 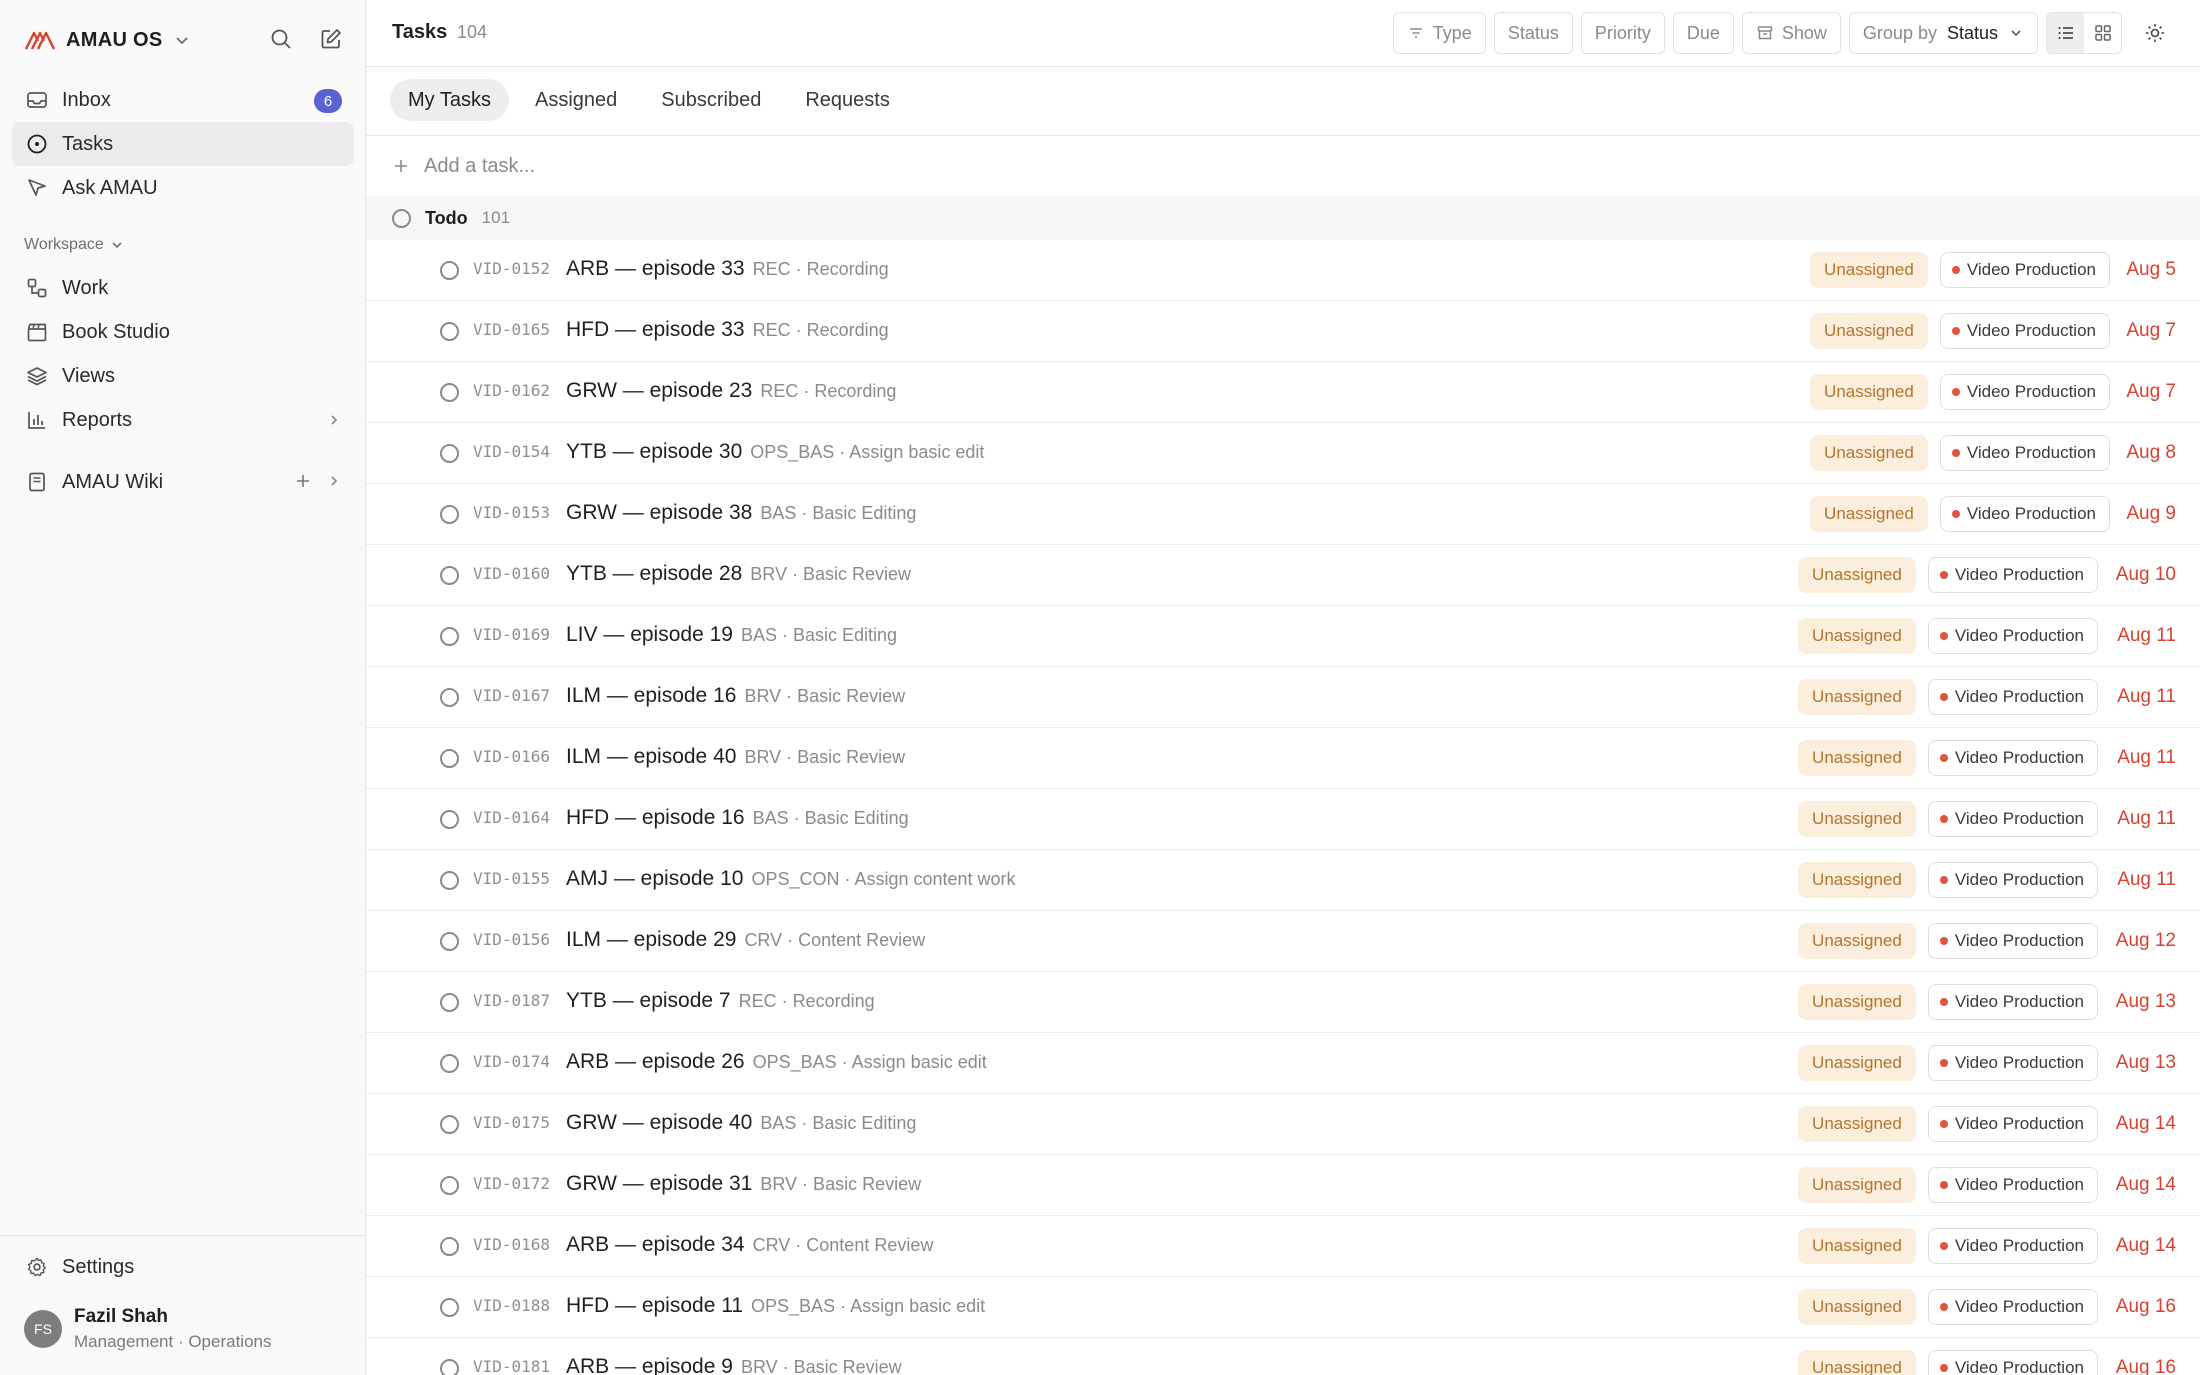 I want to click on status-group-header: Todo 101, so click(x=1283, y=218).